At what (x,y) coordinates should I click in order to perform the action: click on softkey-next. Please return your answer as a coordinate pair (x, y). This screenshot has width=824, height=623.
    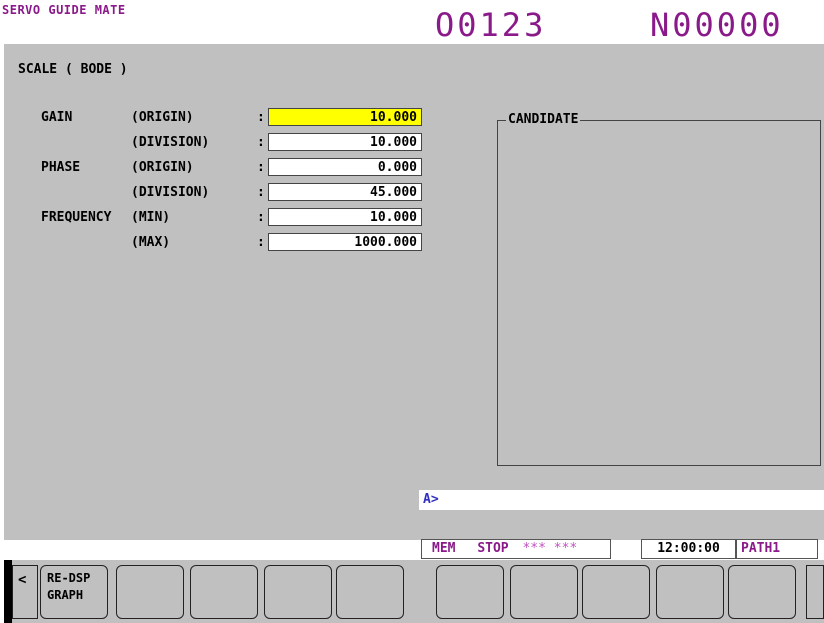
    Looking at the image, I should click on (815, 592).